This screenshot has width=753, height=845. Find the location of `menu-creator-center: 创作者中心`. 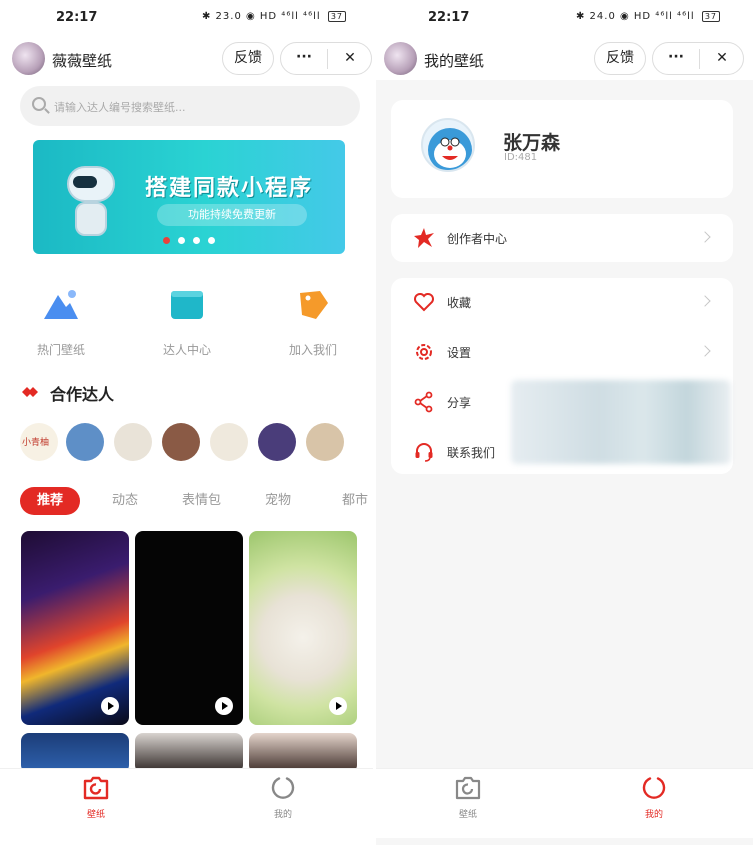

menu-creator-center: 创作者中心 is located at coordinates (562, 238).